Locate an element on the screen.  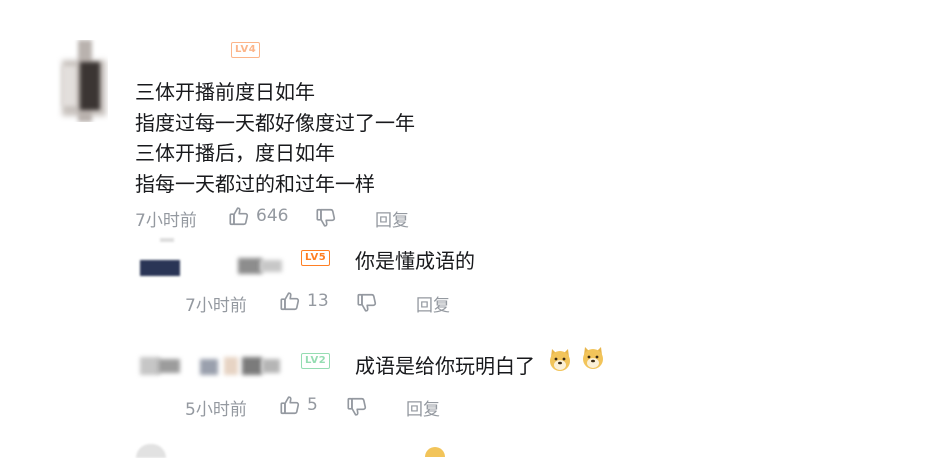
comment-line: 三体开播后，度日如年 is located at coordinates (235, 153).